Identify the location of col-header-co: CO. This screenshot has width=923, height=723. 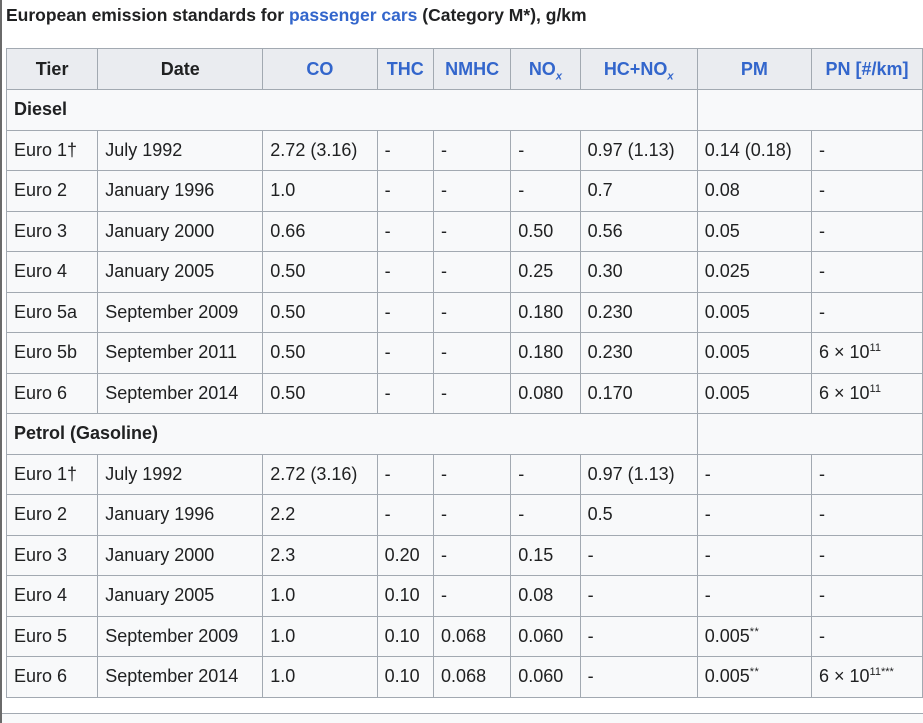
(320, 69).